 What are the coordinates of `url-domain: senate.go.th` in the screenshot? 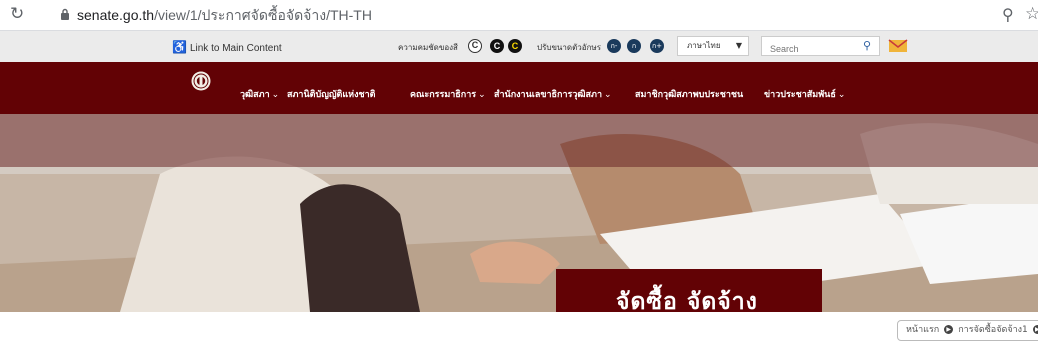 It's located at (116, 15).